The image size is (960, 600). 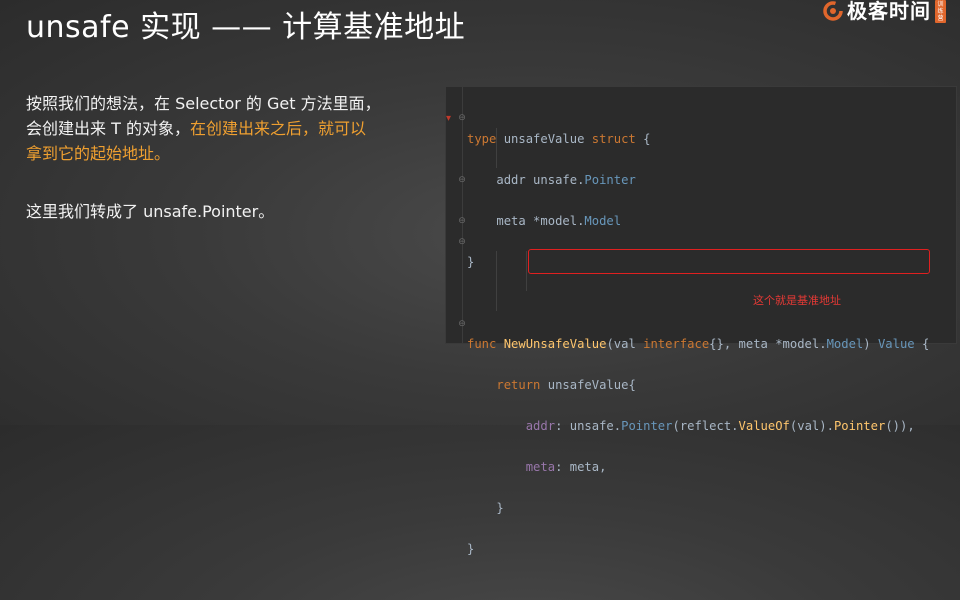 I want to click on code-line: meta: meta,, so click(x=566, y=466).